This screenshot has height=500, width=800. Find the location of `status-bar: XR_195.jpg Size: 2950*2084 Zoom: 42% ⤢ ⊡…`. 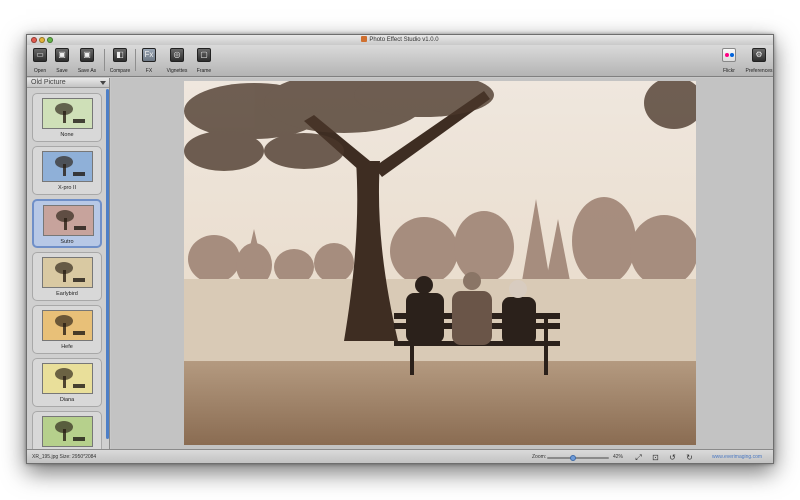

status-bar: XR_195.jpg Size: 2950*2084 Zoom: 42% ⤢ ⊡… is located at coordinates (400, 456).